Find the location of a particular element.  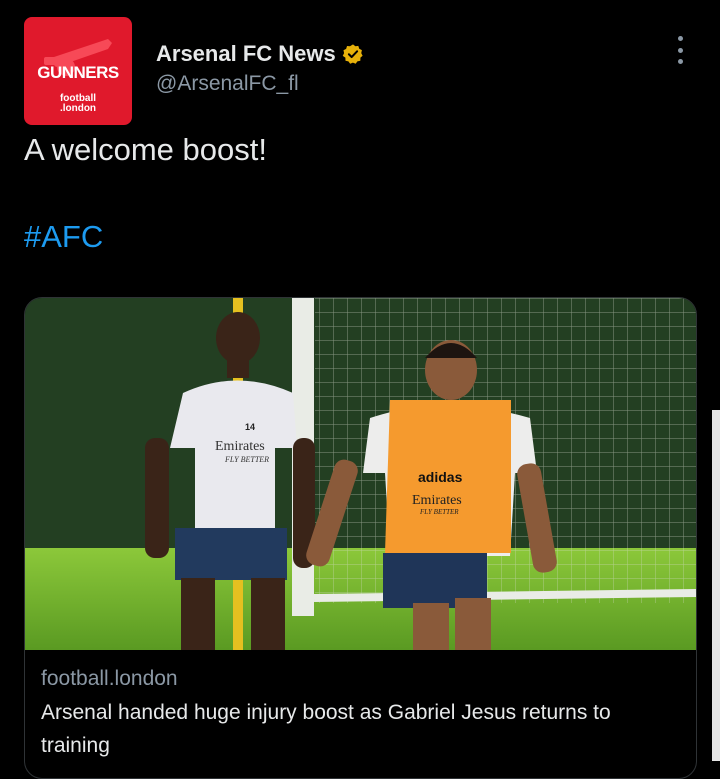

author-name-row: Arsenal FC News is located at coordinates (260, 54).